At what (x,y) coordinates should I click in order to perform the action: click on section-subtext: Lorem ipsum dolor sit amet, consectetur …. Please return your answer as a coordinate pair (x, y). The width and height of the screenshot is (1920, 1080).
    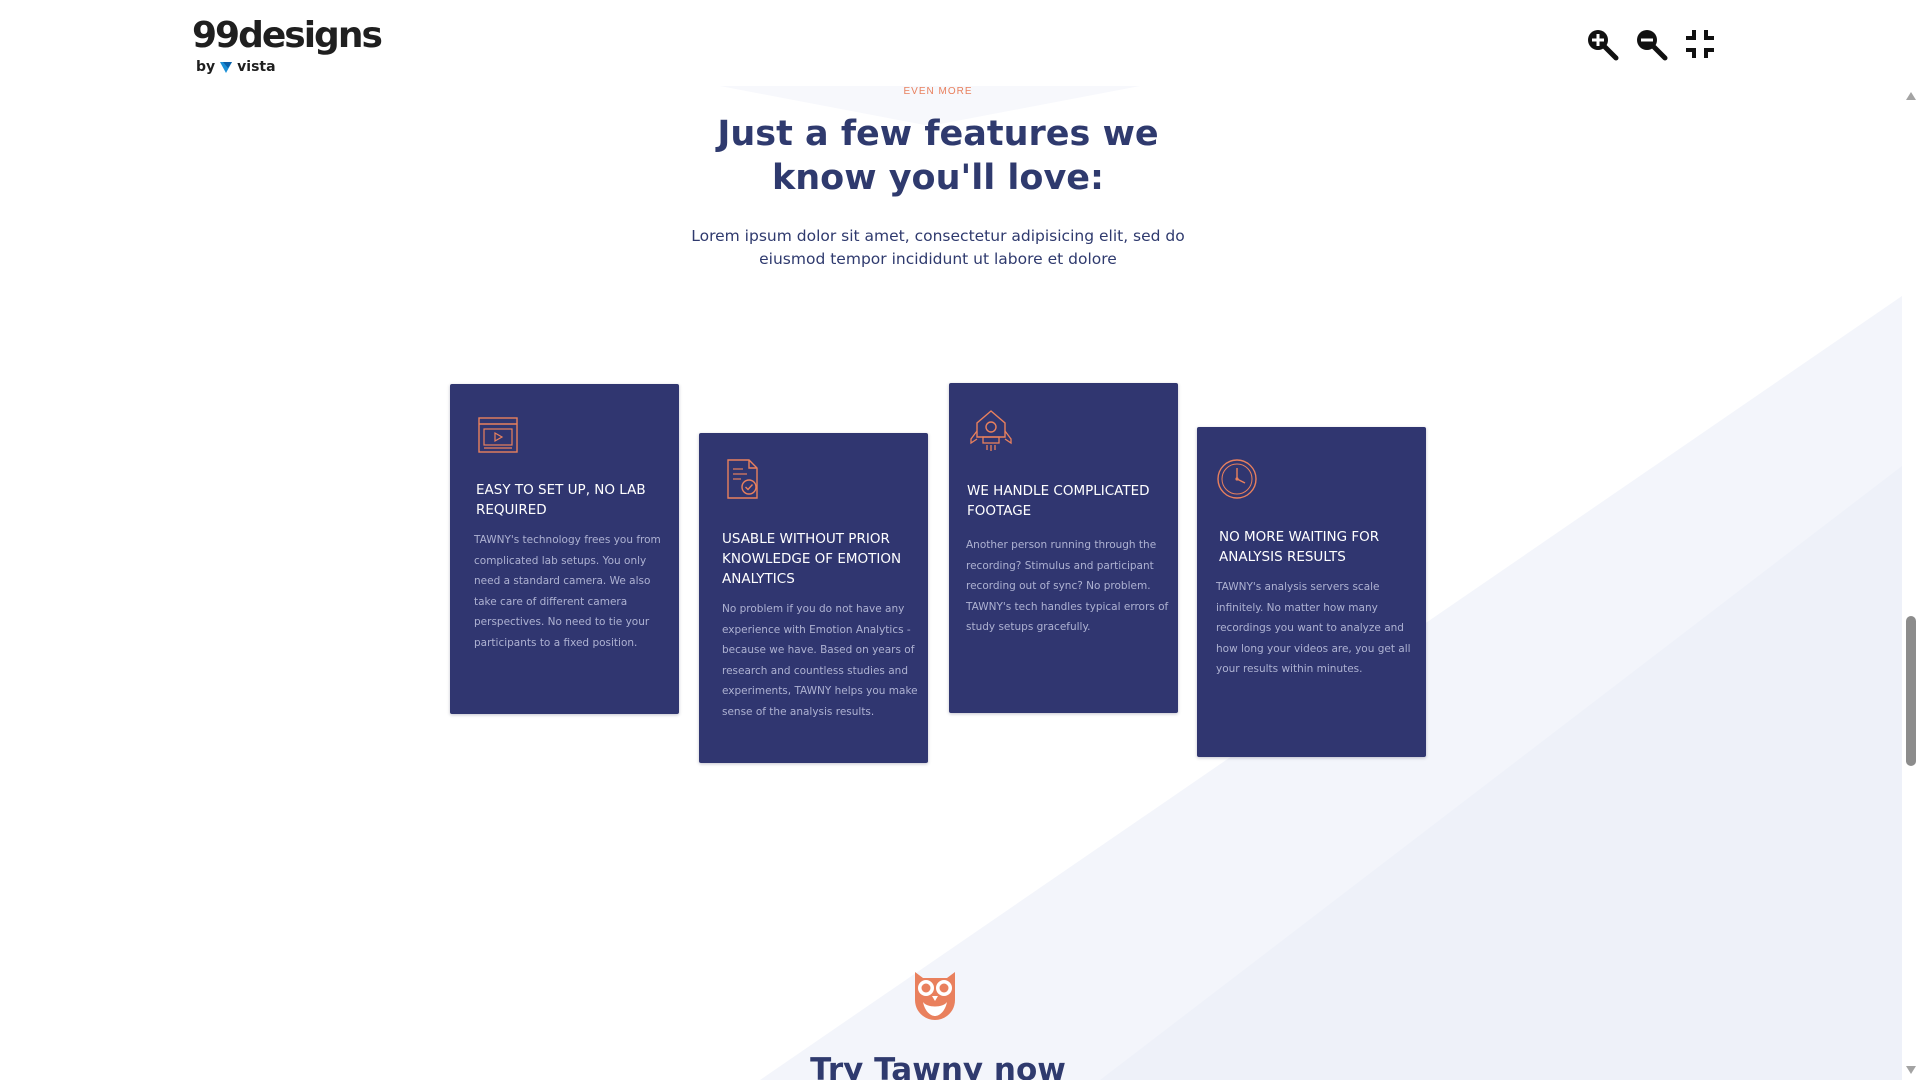
    Looking at the image, I should click on (938, 247).